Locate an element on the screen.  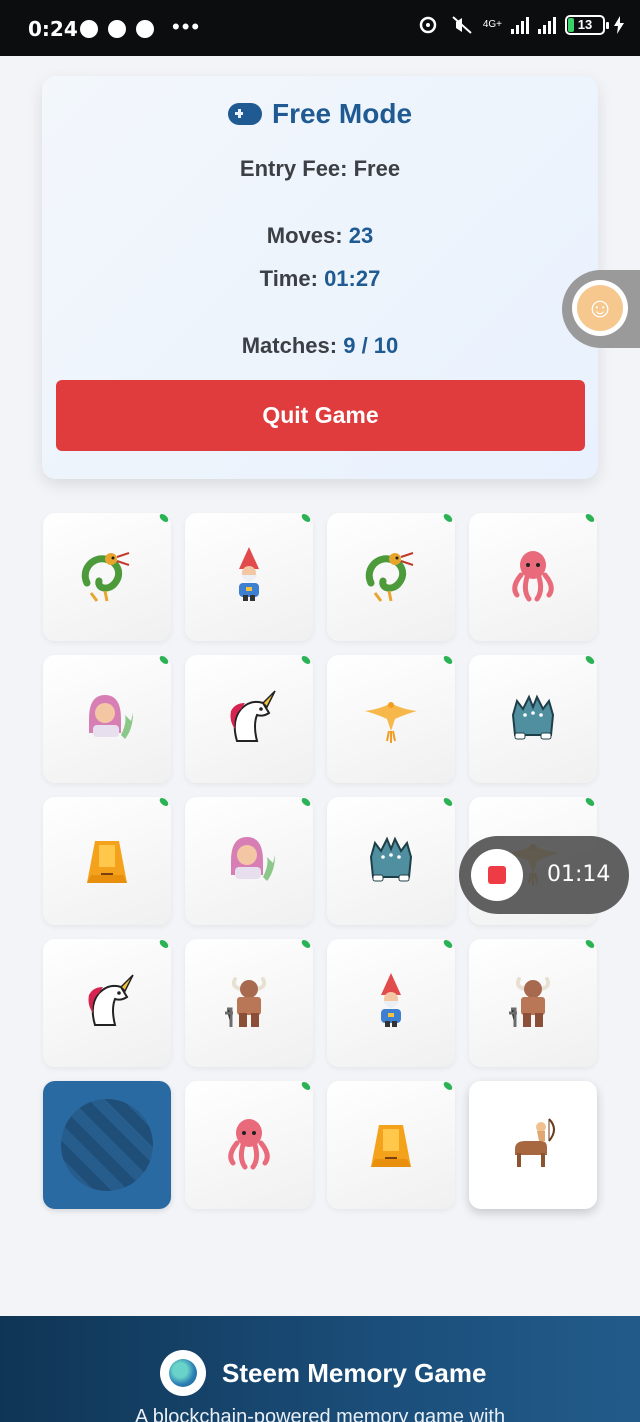
moves-value: 23 is located at coordinates (361, 235).